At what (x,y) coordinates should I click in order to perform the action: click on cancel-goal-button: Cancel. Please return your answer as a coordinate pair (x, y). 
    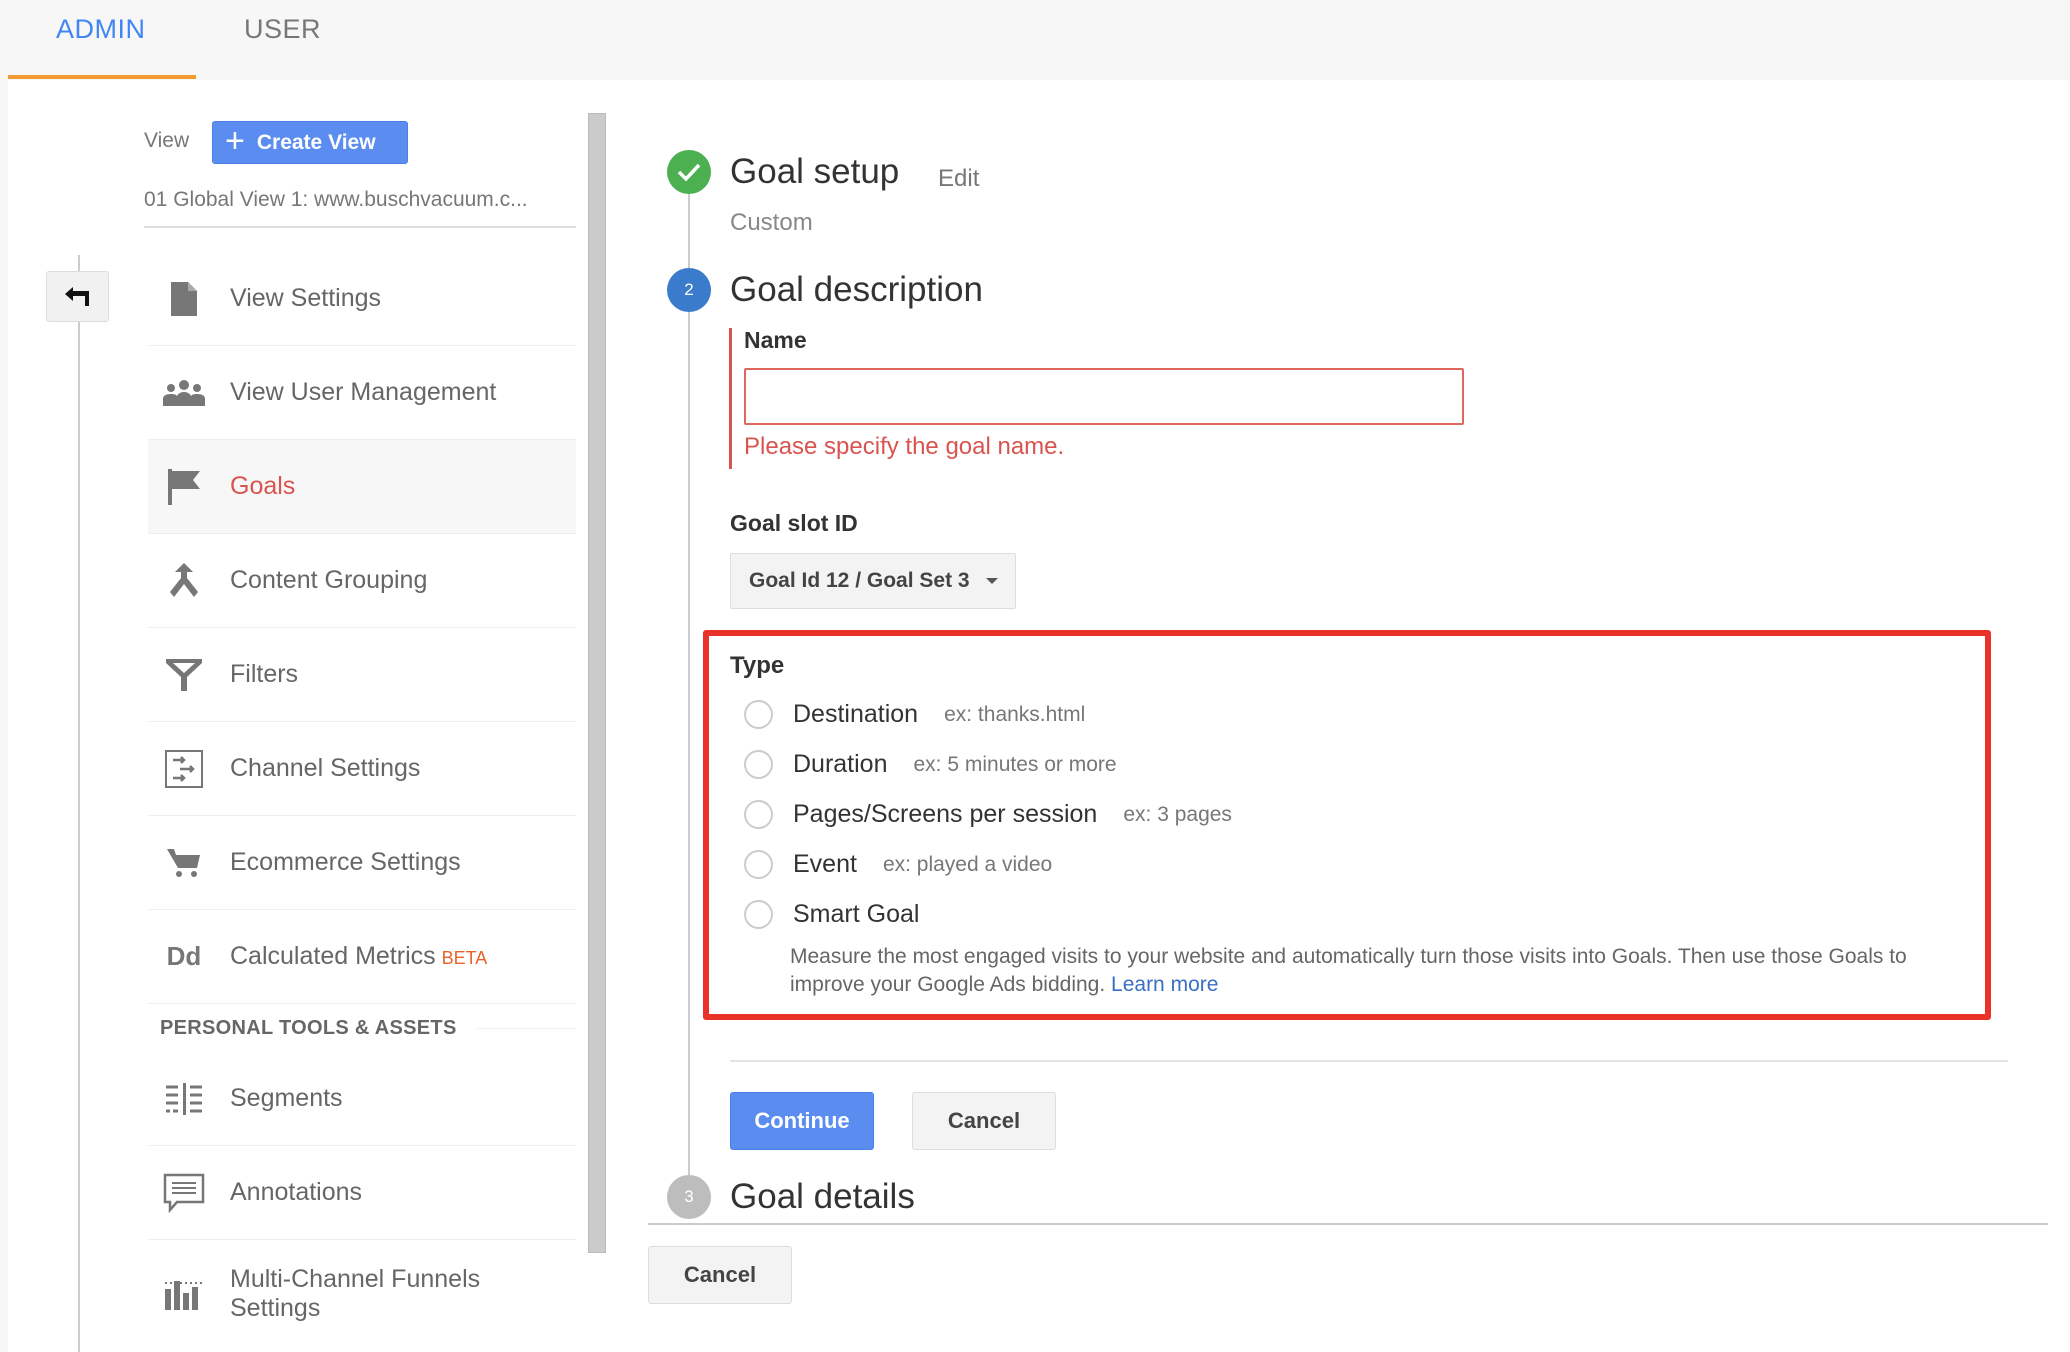
    Looking at the image, I should click on (720, 1275).